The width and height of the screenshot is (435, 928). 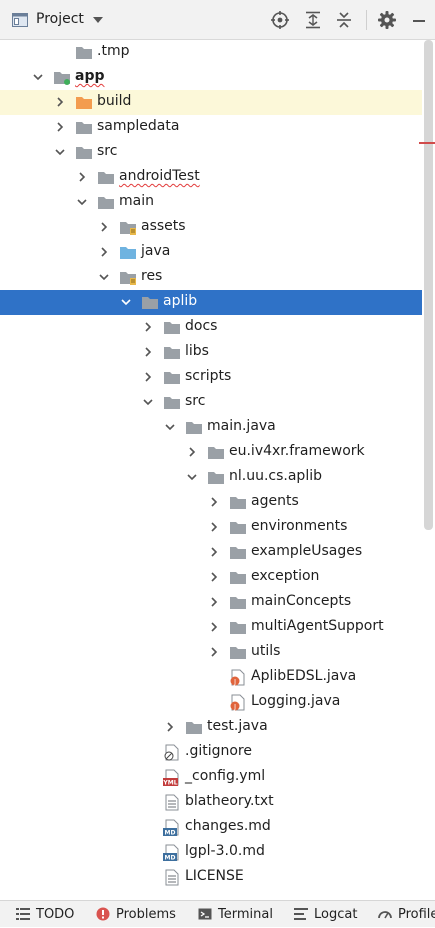 What do you see at coordinates (344, 20) in the screenshot?
I see `collapse-all-icon` at bounding box center [344, 20].